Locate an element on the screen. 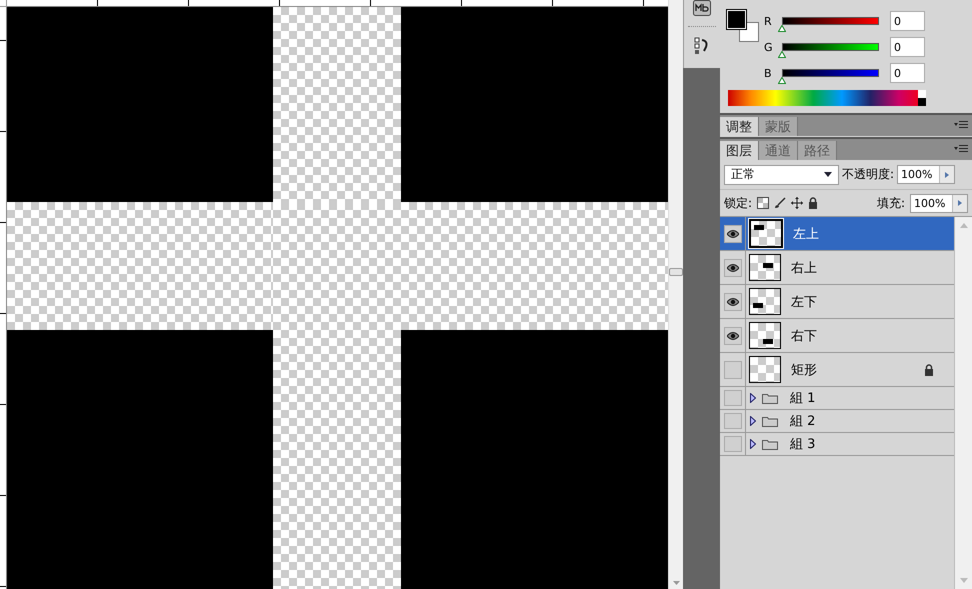 This screenshot has height=589, width=972. opacity-field: 100% is located at coordinates (926, 174).